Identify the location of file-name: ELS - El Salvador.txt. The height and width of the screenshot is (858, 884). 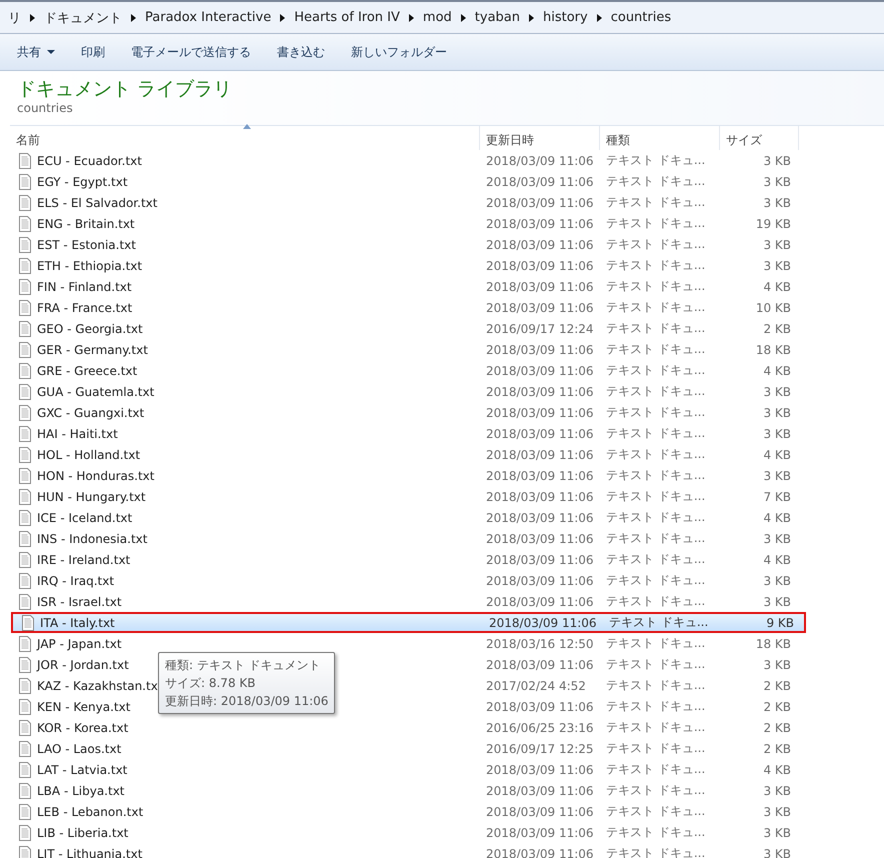
(97, 203).